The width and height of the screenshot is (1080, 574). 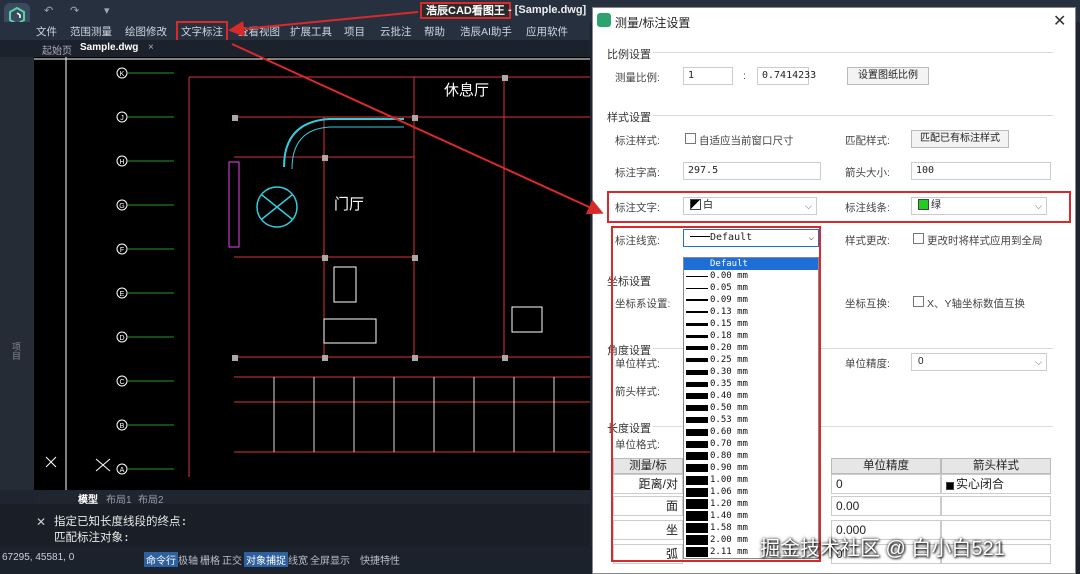 What do you see at coordinates (48, 10) in the screenshot?
I see `undo-icon: ↶` at bounding box center [48, 10].